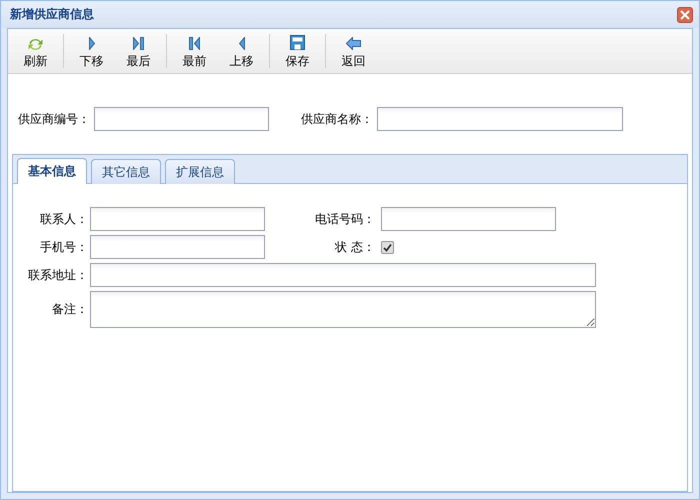  What do you see at coordinates (138, 51) in the screenshot?
I see `toolbar-button: 最后` at bounding box center [138, 51].